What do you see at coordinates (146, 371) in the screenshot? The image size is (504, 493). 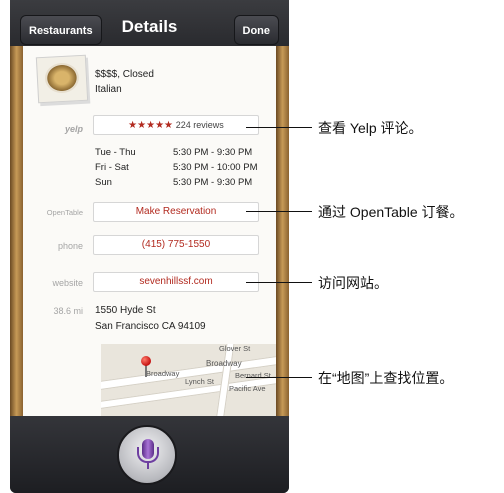 I see `map-pin-stick` at bounding box center [146, 371].